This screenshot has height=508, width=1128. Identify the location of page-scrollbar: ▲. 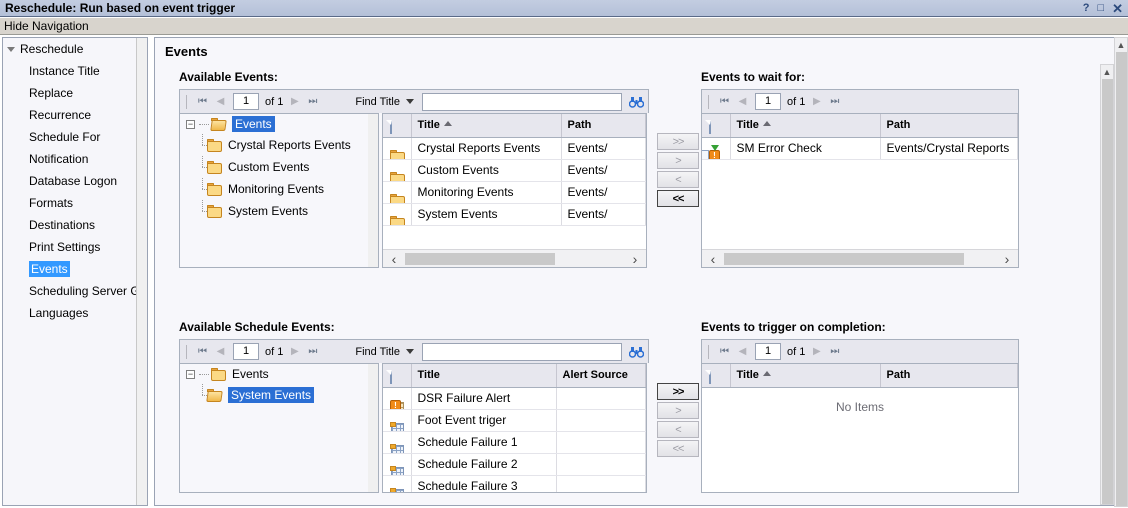
(1121, 272).